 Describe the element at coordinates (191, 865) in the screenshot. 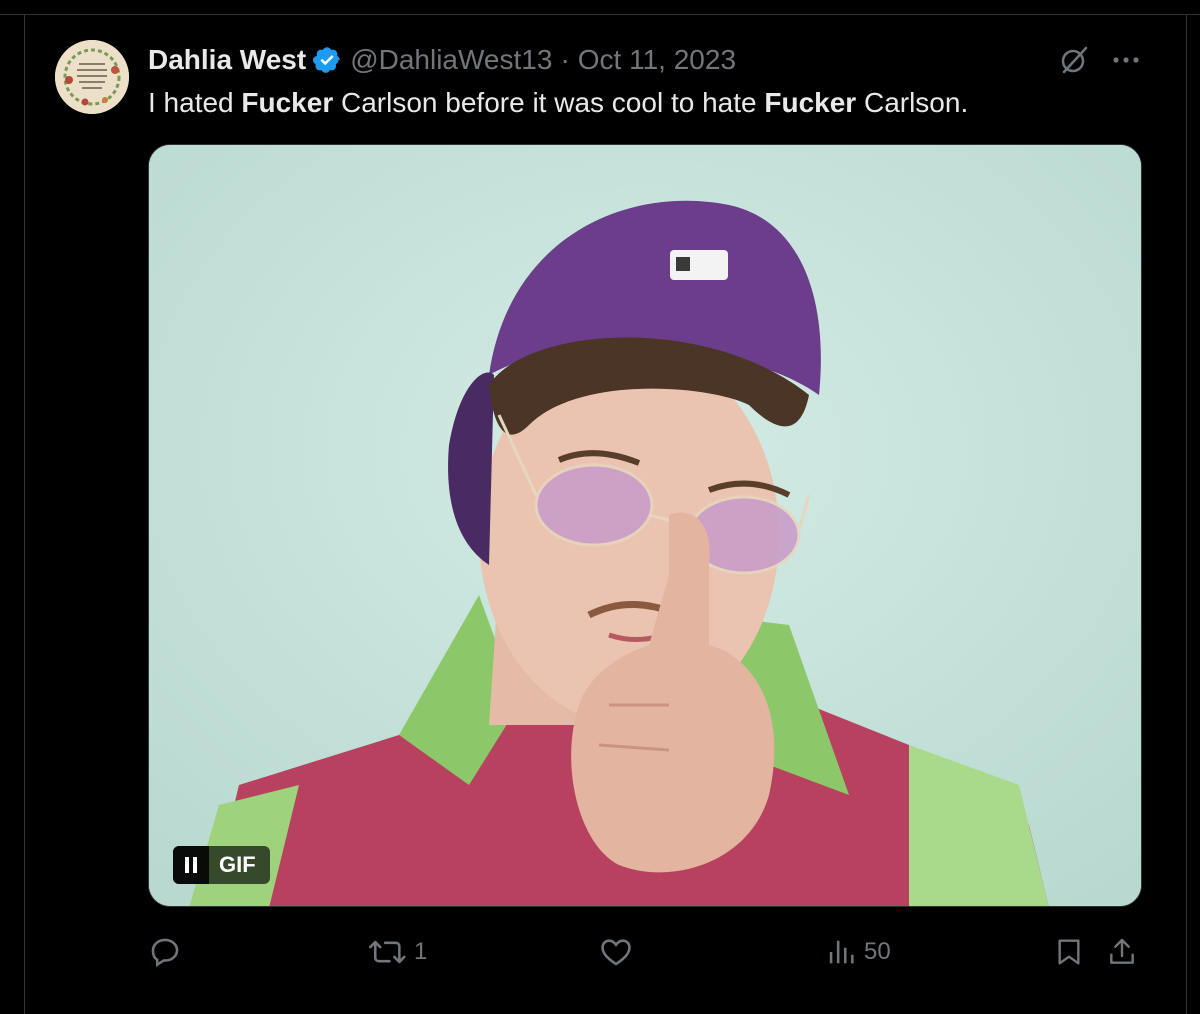

I see `pause-icon` at that location.